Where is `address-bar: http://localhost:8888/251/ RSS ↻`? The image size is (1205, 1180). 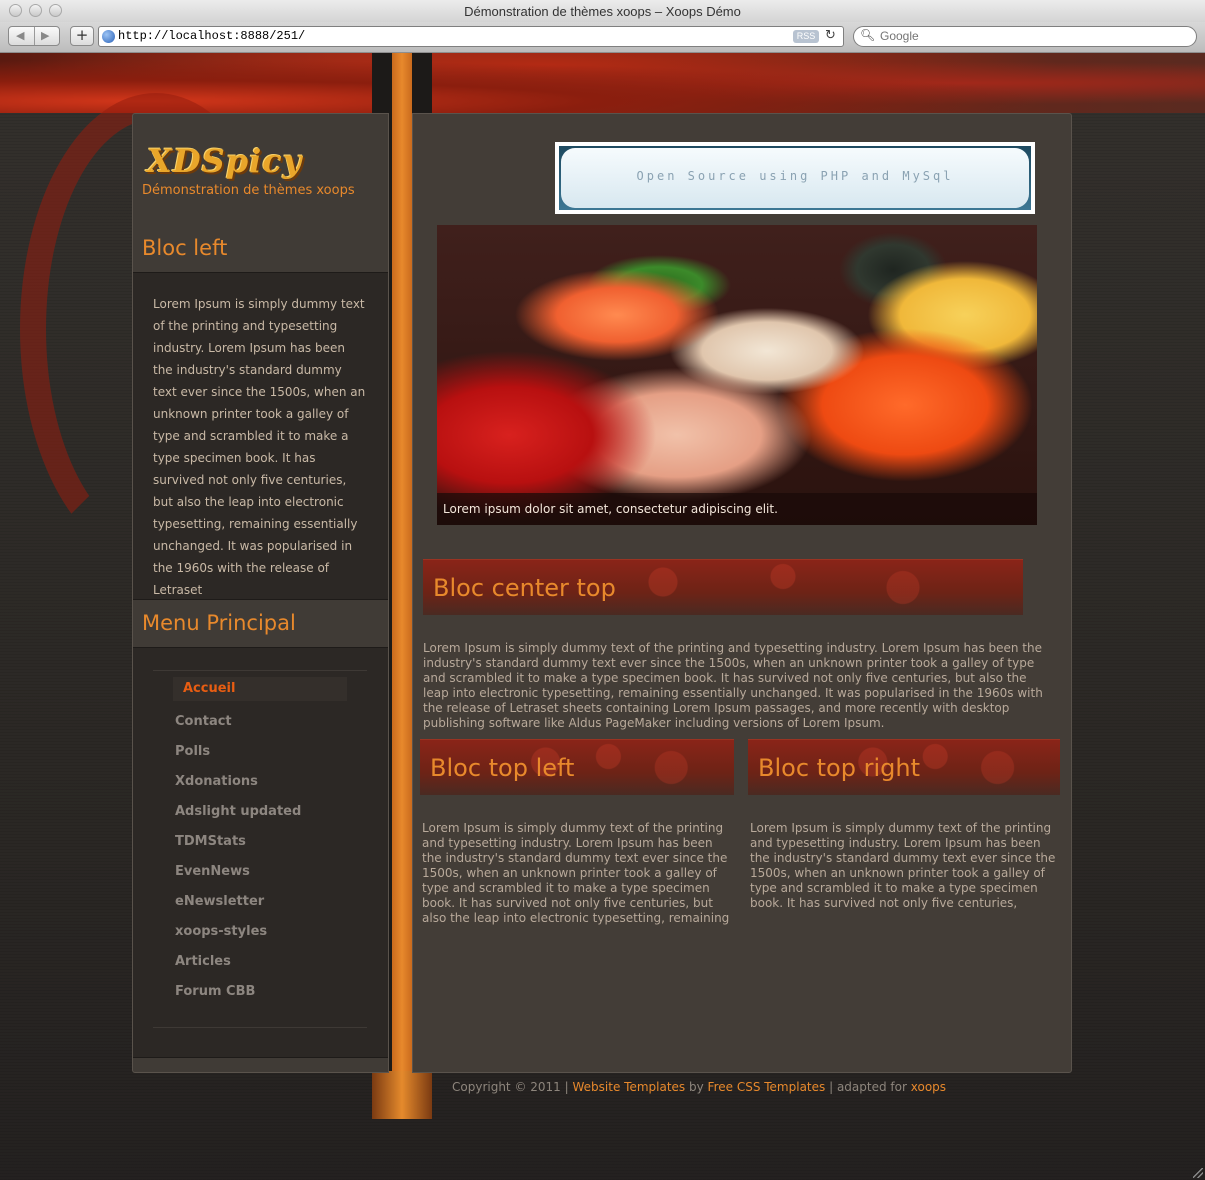 address-bar: http://localhost:8888/251/ RSS ↻ is located at coordinates (471, 36).